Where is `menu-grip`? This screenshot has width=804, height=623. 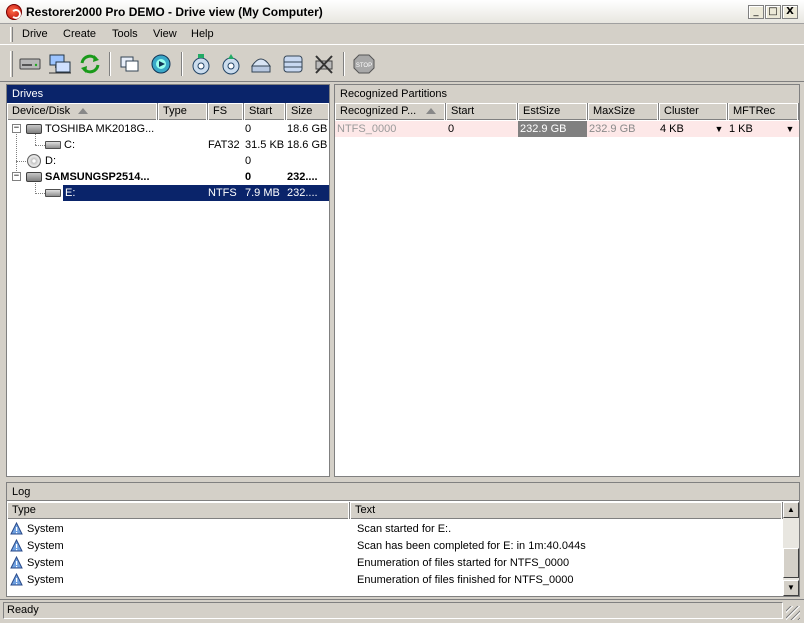 menu-grip is located at coordinates (11, 34).